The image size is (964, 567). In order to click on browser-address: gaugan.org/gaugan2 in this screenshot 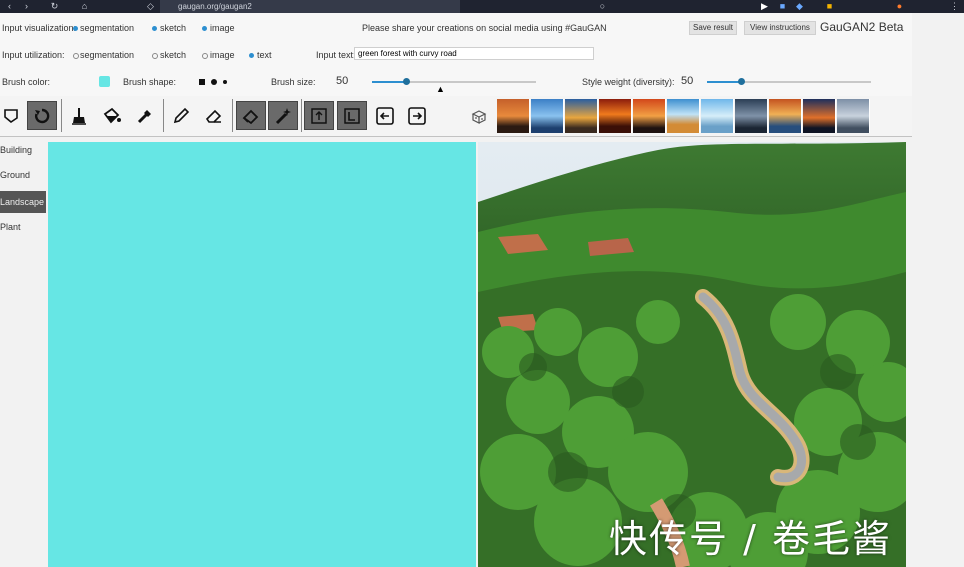, I will do `click(310, 6)`.